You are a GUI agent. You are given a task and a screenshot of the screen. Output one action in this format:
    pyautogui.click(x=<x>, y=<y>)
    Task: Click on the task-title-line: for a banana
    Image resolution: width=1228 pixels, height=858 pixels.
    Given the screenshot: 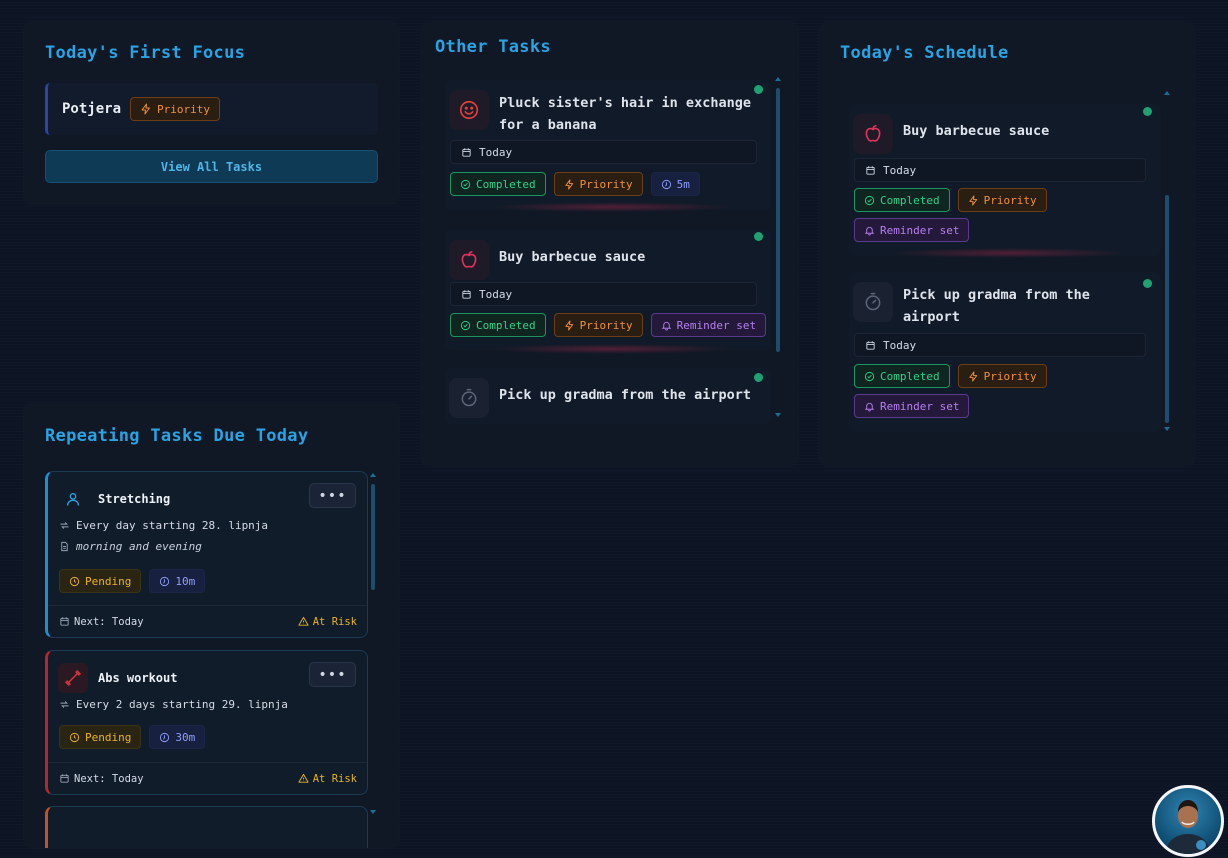 What is the action you would take?
    pyautogui.click(x=548, y=125)
    